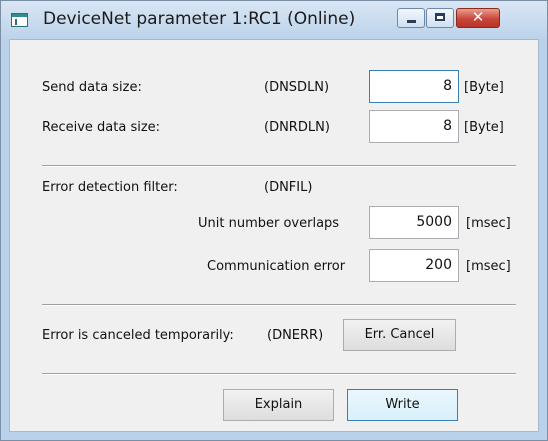 The height and width of the screenshot is (441, 548). I want to click on title-bar: DeviceNet parameter 1:RC1 (Online) ✕, so click(274, 20).